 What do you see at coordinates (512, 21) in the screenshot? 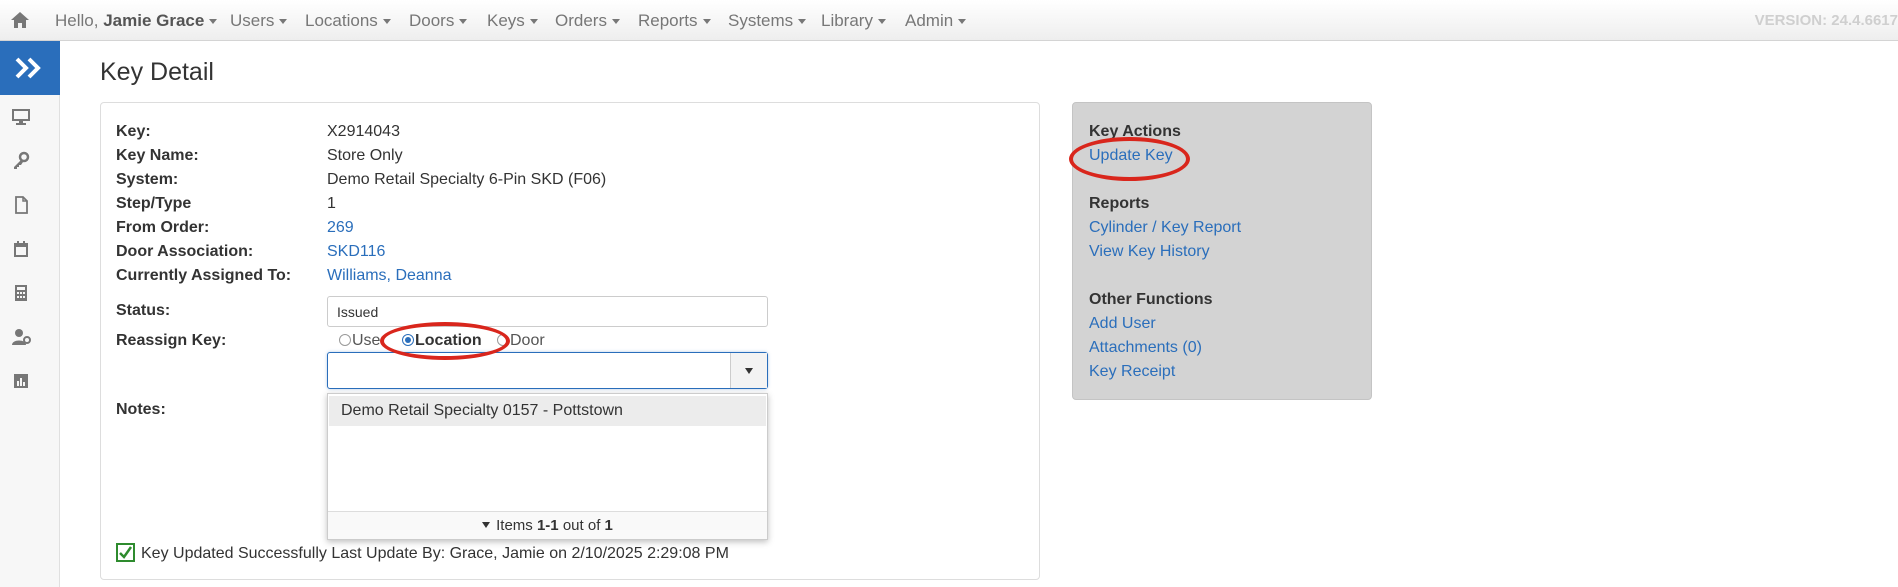
I see `nav-keys: Keys` at bounding box center [512, 21].